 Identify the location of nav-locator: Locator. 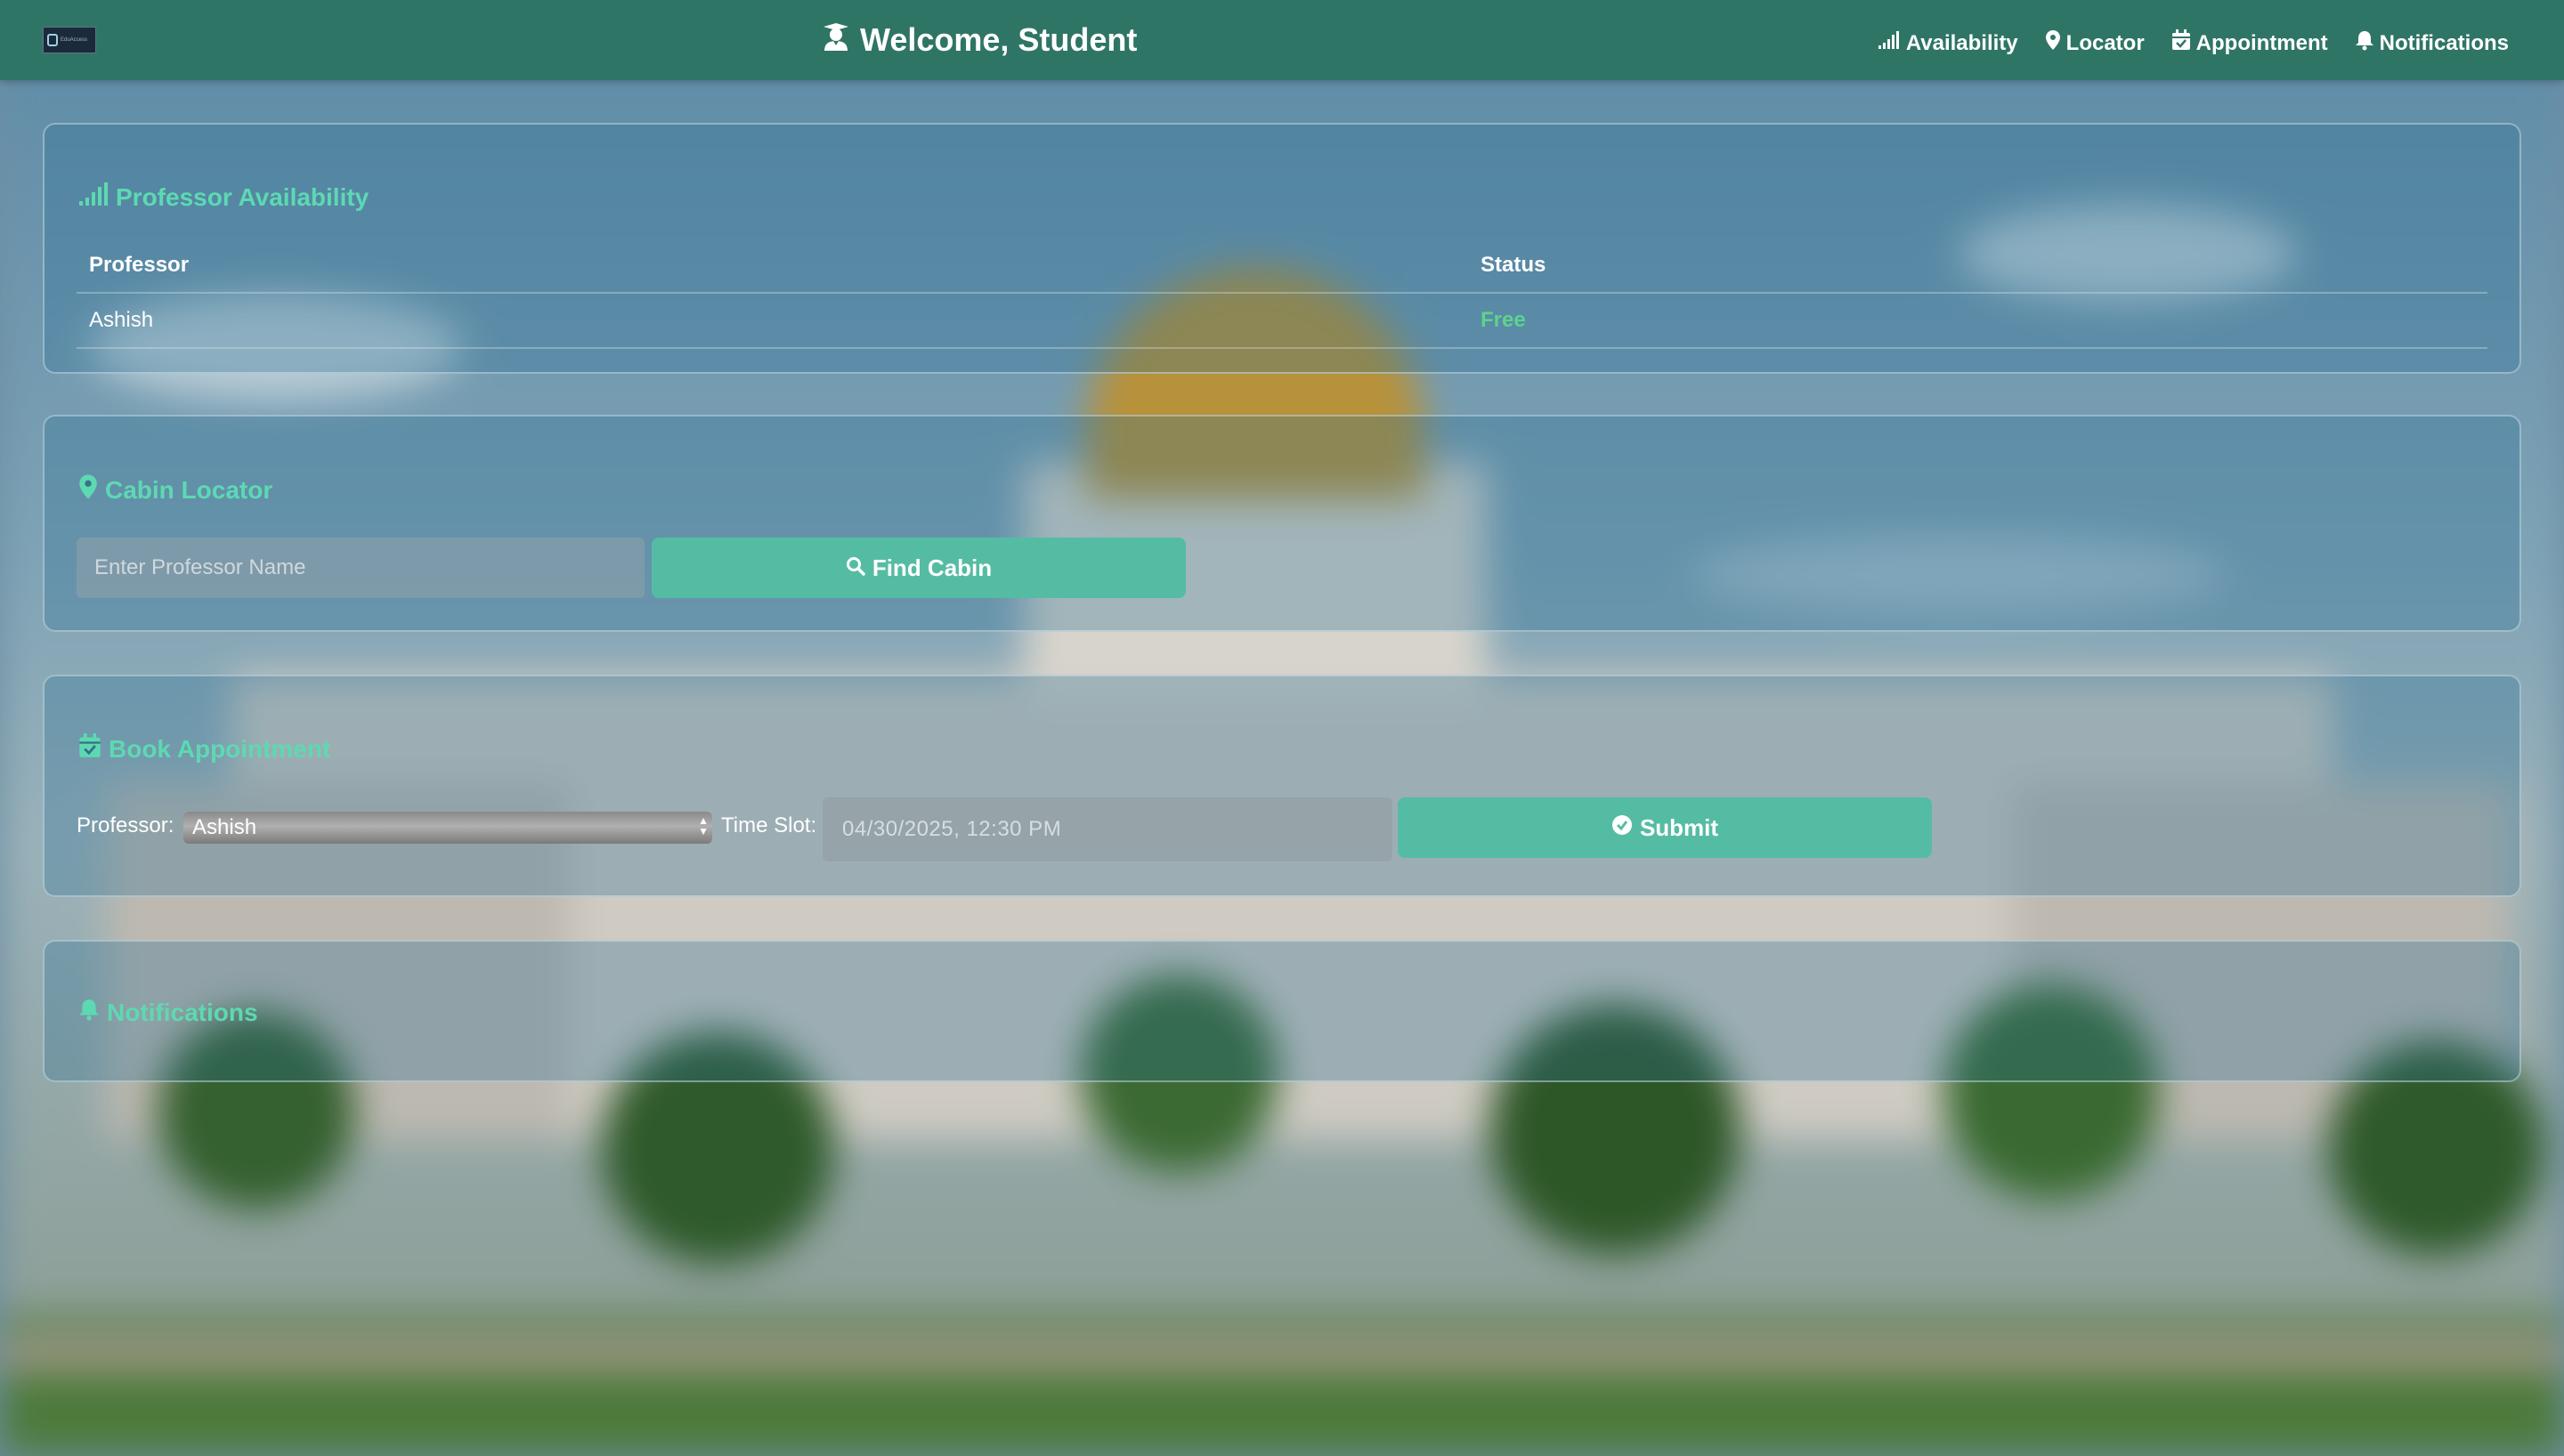
(2095, 43).